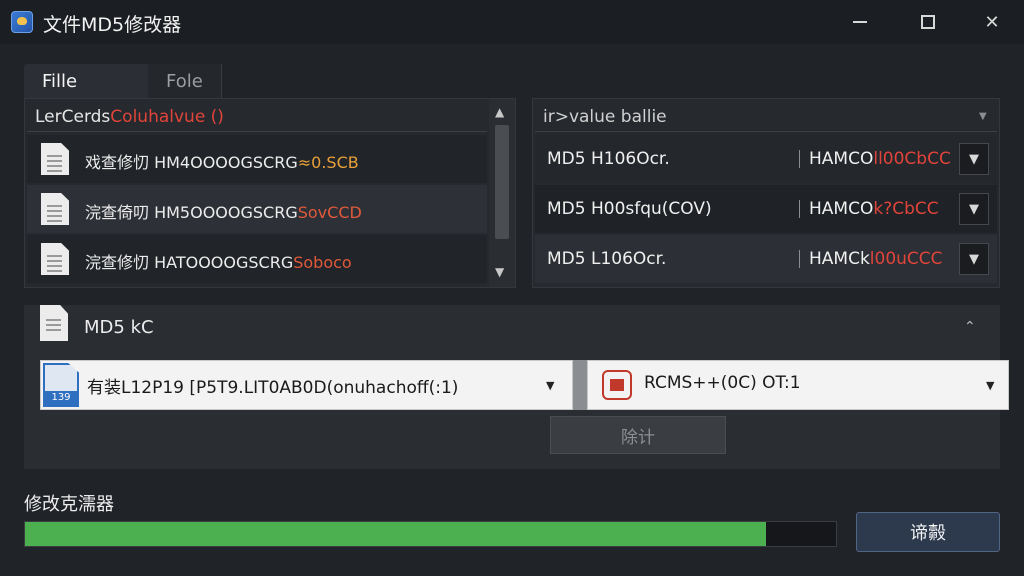 This screenshot has height=576, width=1024. I want to click on file-row: 戏查修忉 HM4OOOOGSCRG≈0.SCB, so click(257, 159).